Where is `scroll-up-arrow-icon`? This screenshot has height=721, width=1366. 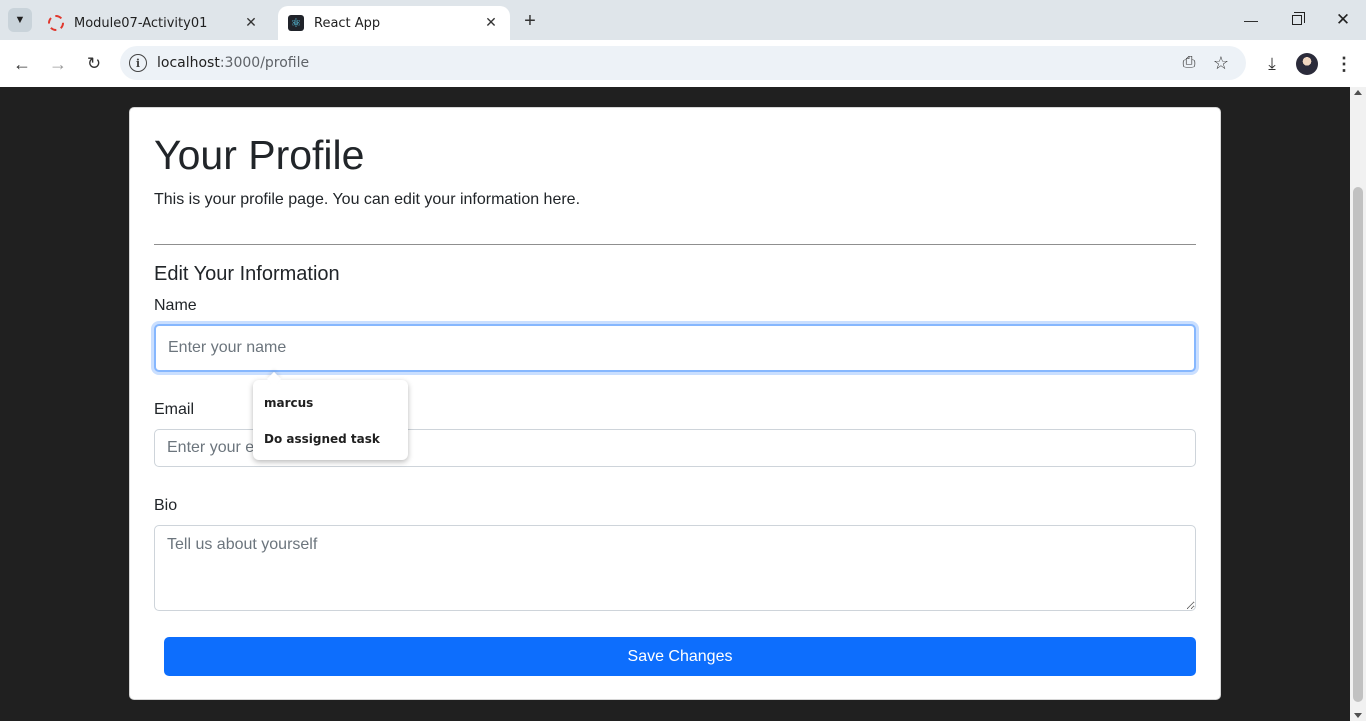
scroll-up-arrow-icon is located at coordinates (1358, 92).